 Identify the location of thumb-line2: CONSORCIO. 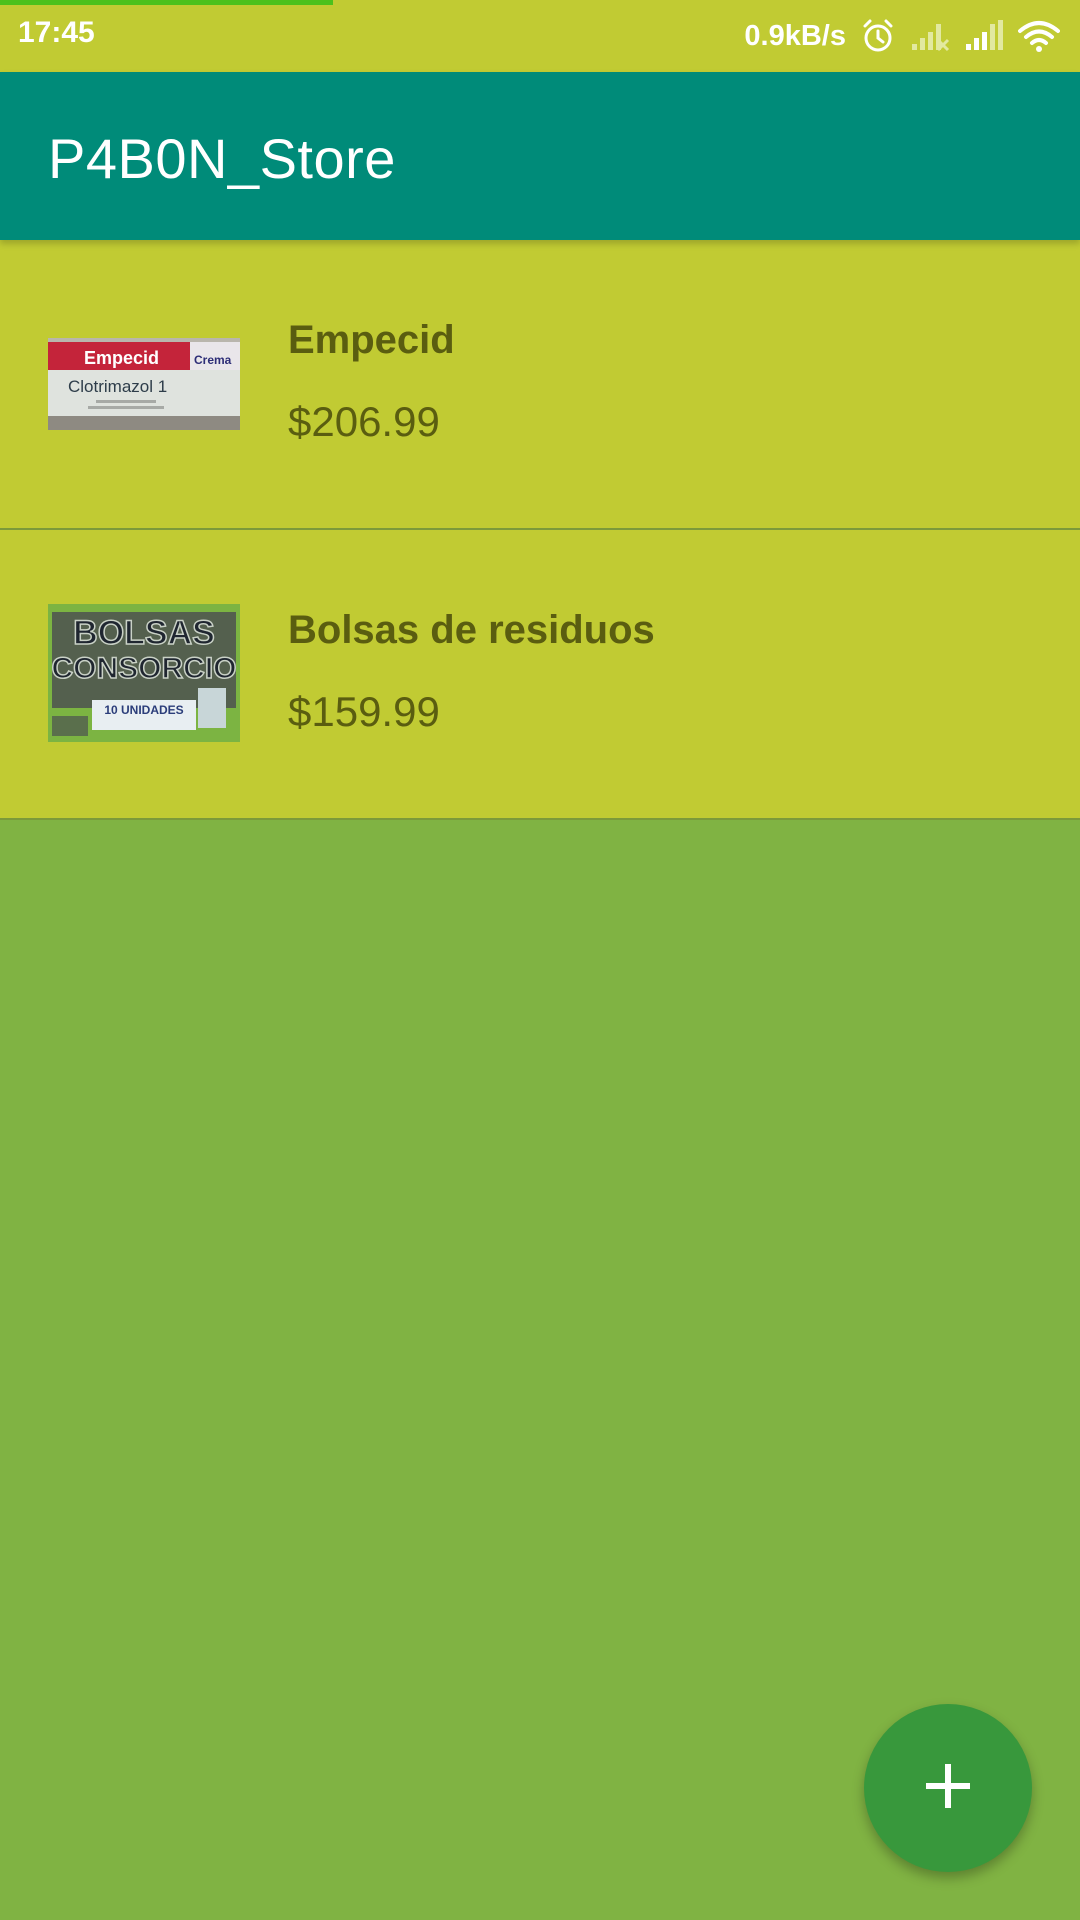
(143, 668).